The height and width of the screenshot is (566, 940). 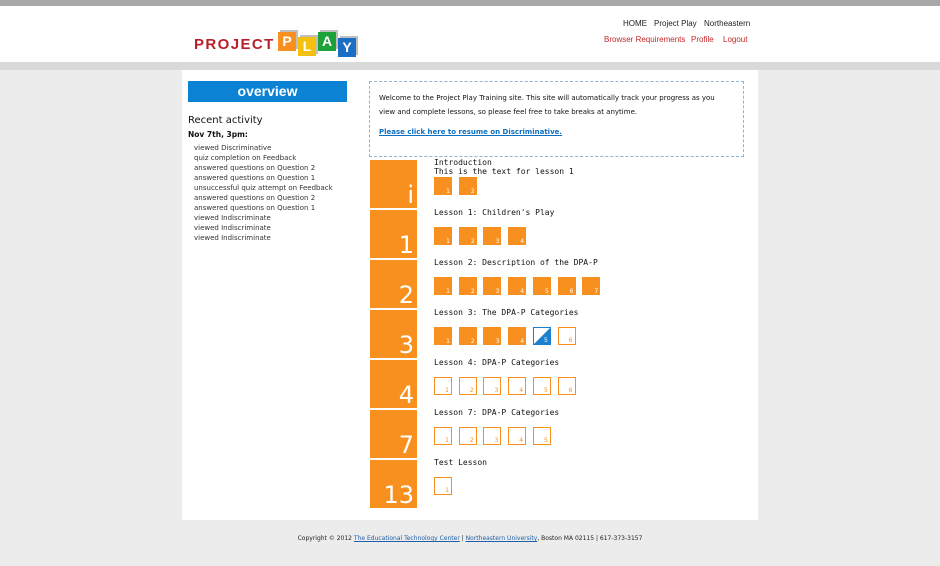 What do you see at coordinates (225, 120) in the screenshot?
I see `recent-activity-title: Recent activity` at bounding box center [225, 120].